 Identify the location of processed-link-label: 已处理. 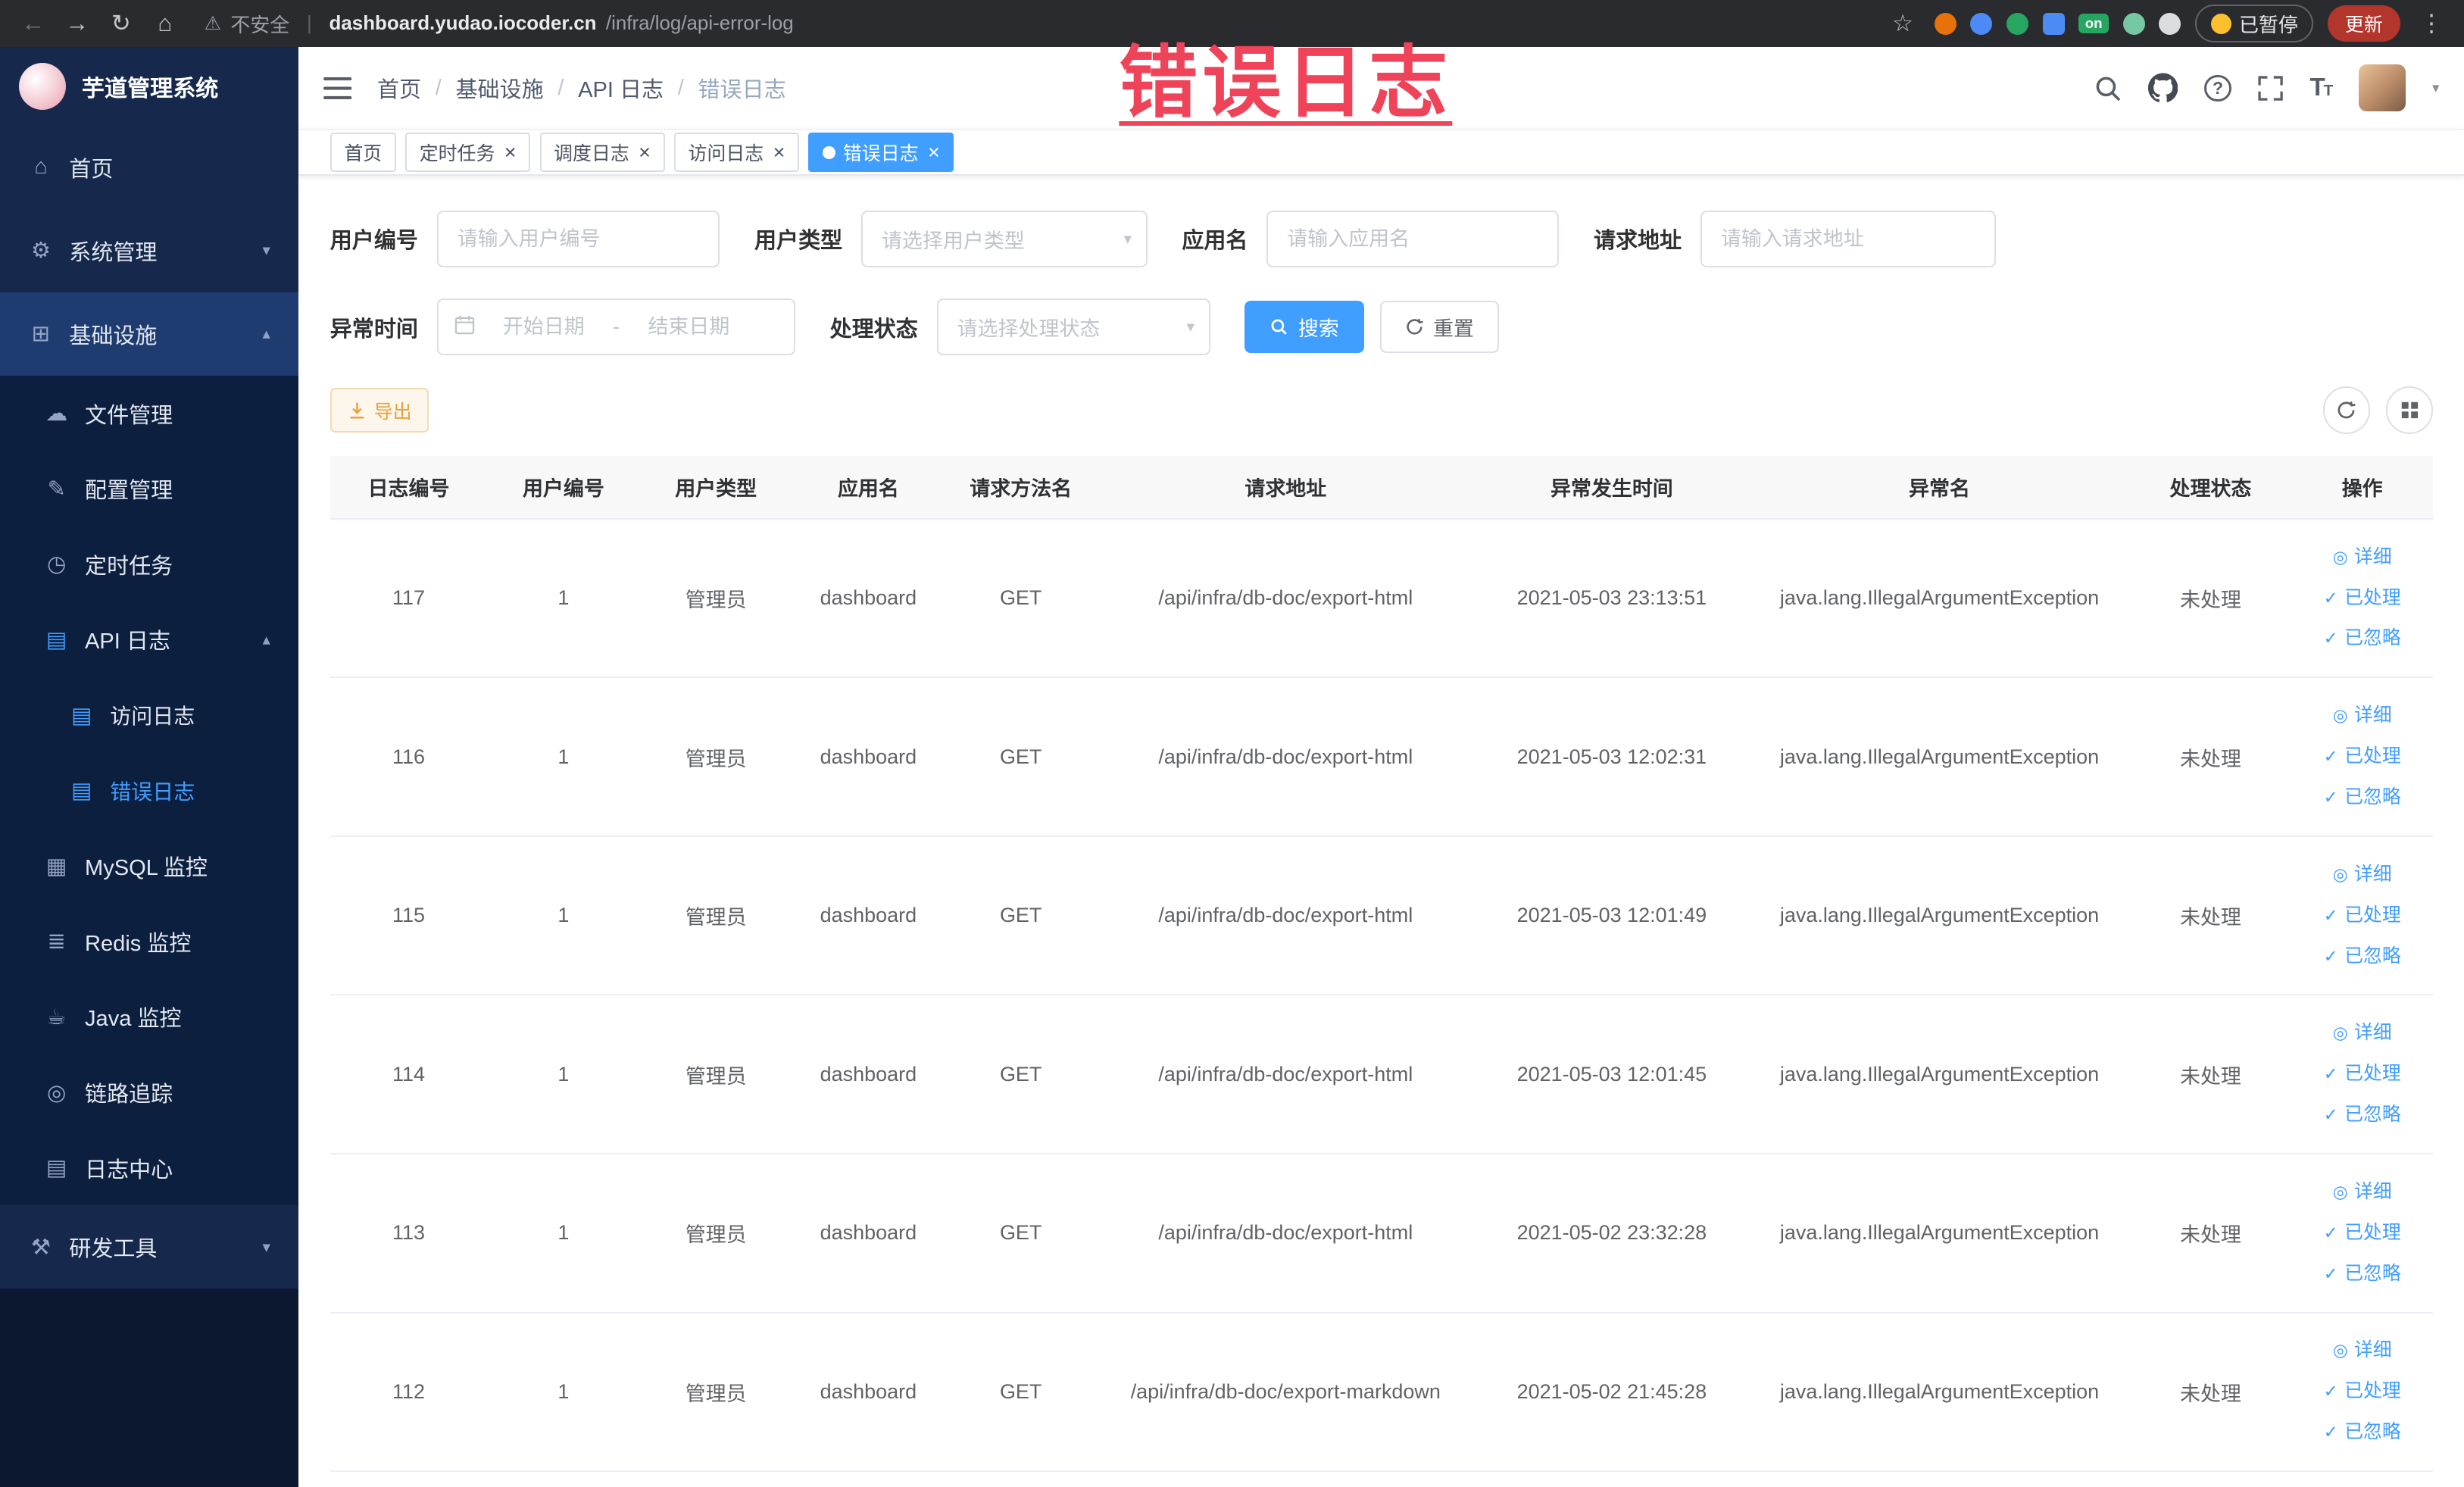
(2372, 1391).